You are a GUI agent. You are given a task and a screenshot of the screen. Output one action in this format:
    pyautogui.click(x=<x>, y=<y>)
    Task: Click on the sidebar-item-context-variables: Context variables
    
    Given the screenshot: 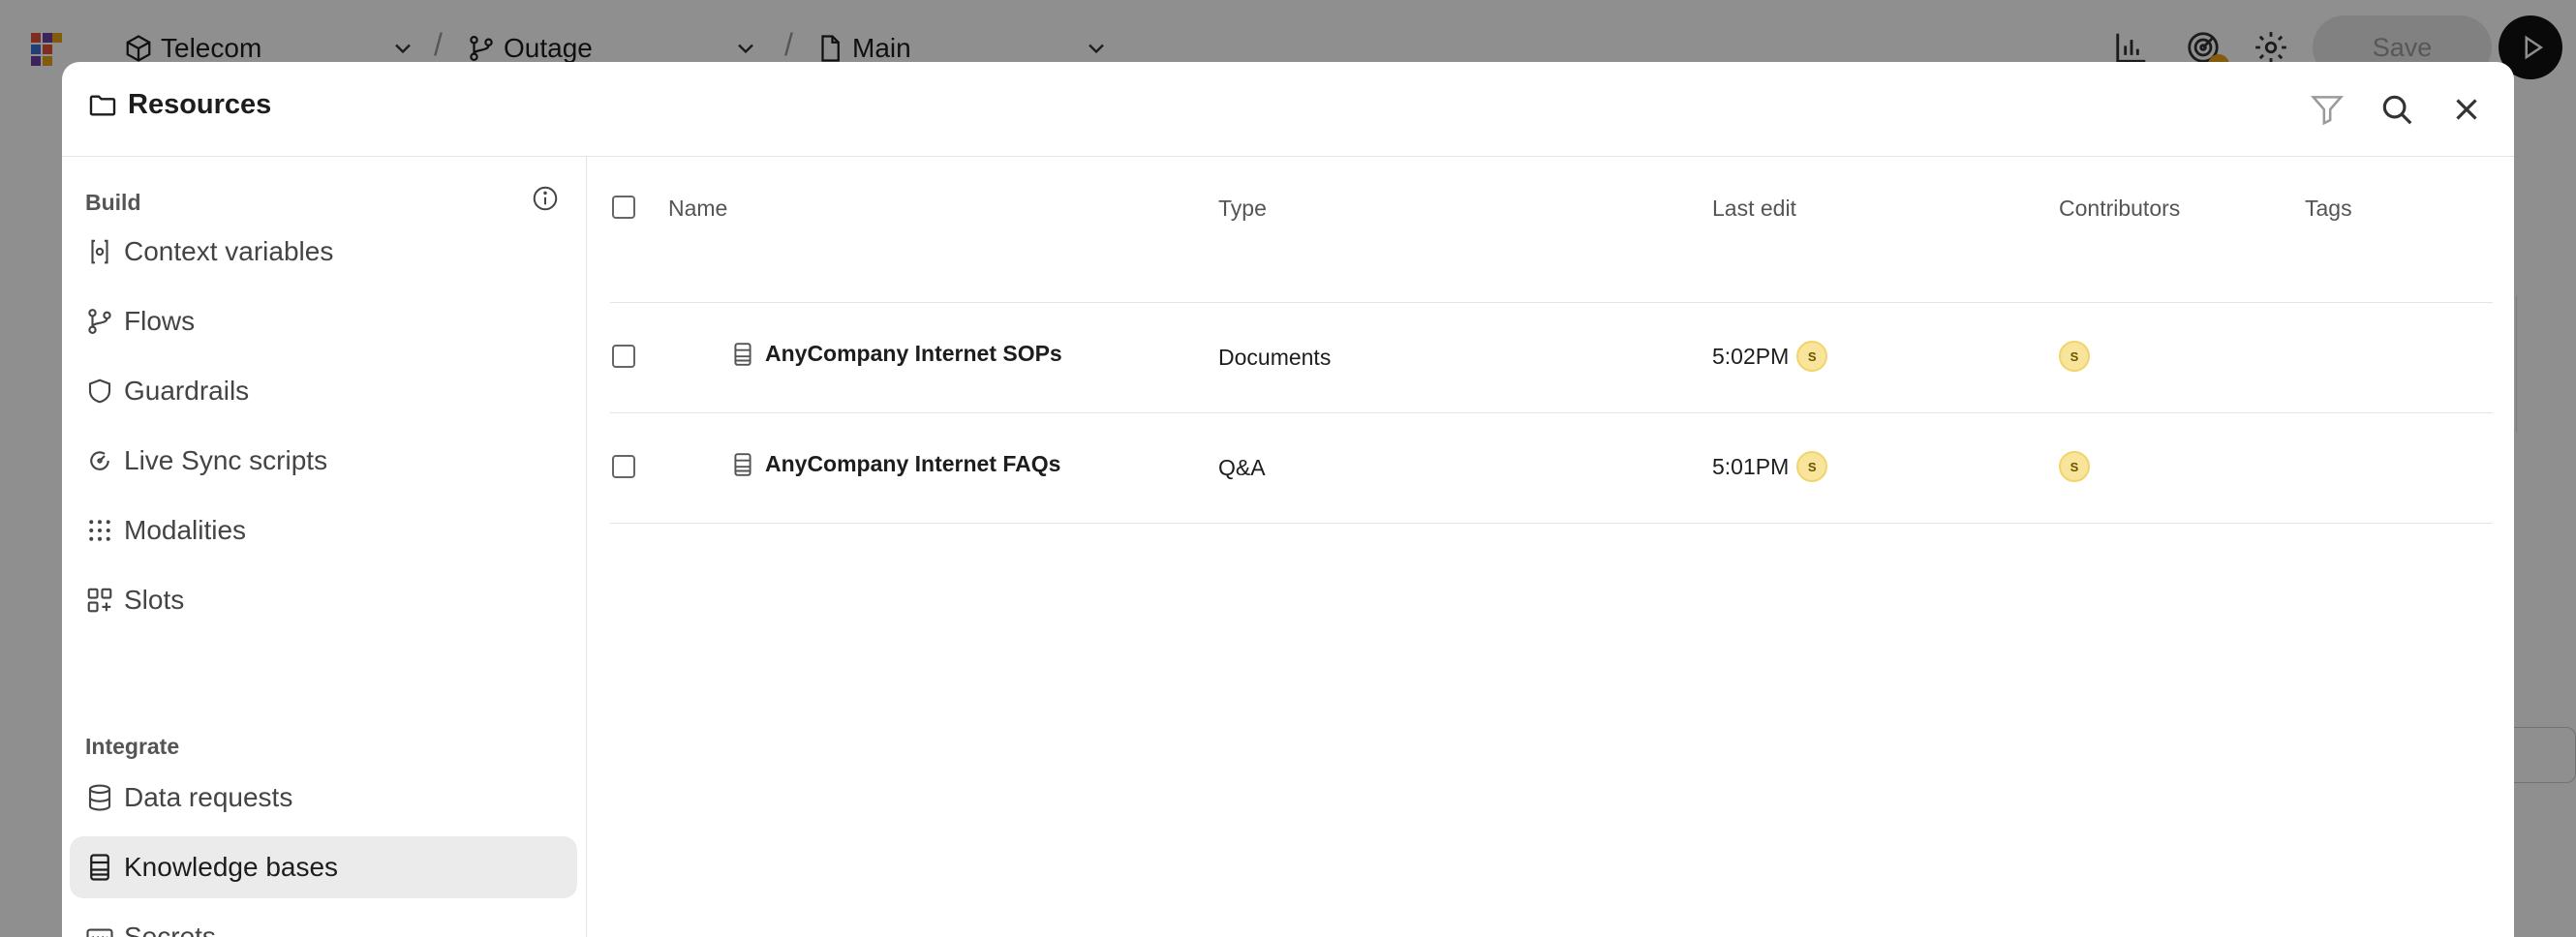 What is the action you would take?
    pyautogui.click(x=323, y=252)
    